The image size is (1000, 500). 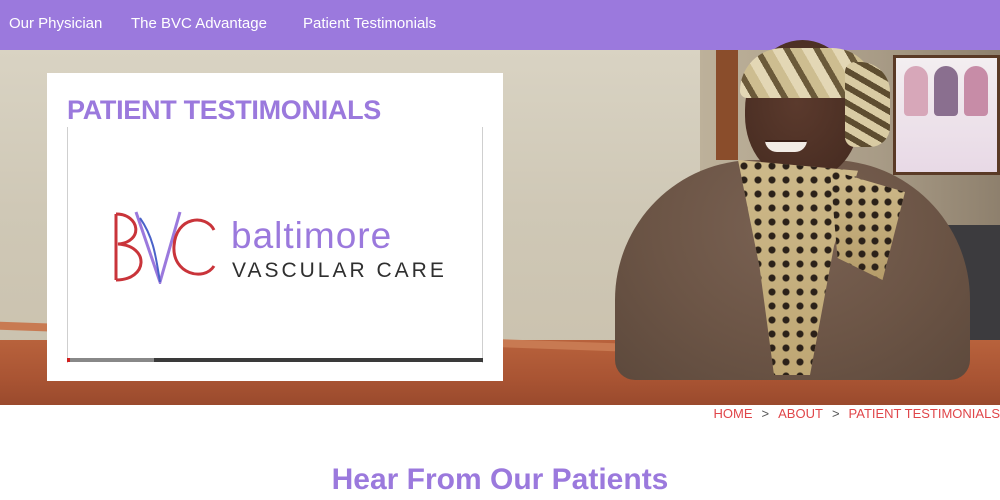 What do you see at coordinates (946, 115) in the screenshot?
I see `hero-background-poster` at bounding box center [946, 115].